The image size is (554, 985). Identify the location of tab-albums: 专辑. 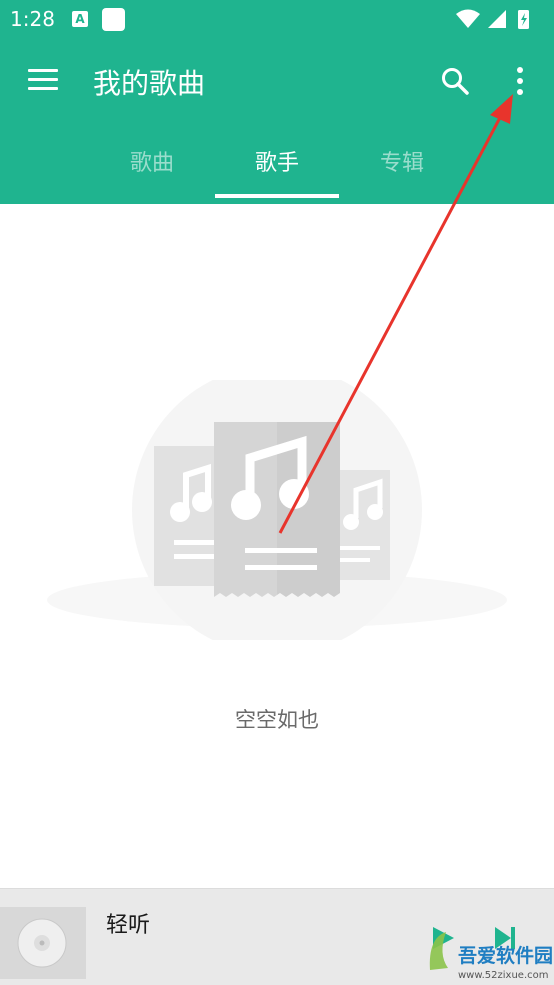
(402, 161).